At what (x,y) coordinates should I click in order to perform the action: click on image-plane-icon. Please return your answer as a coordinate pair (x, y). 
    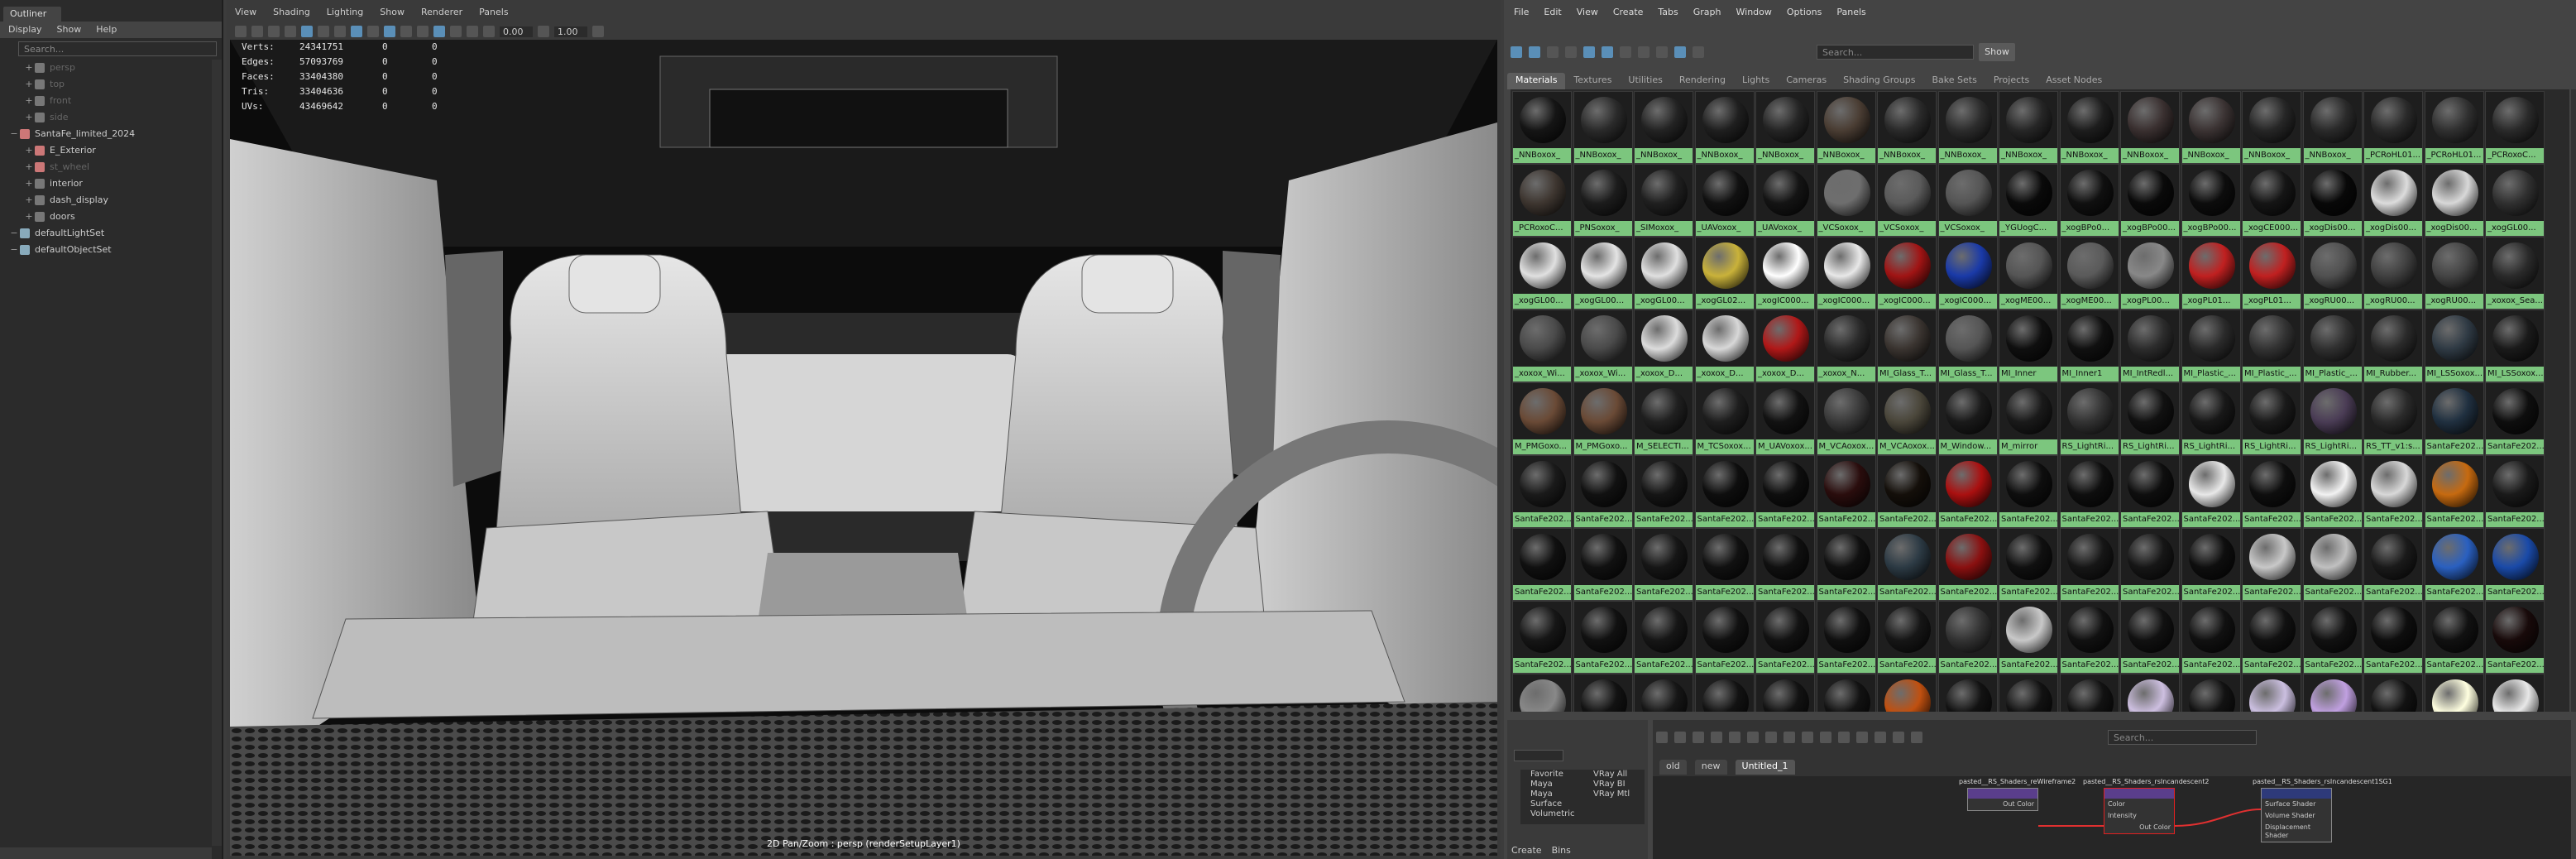
    Looking at the image, I should click on (291, 31).